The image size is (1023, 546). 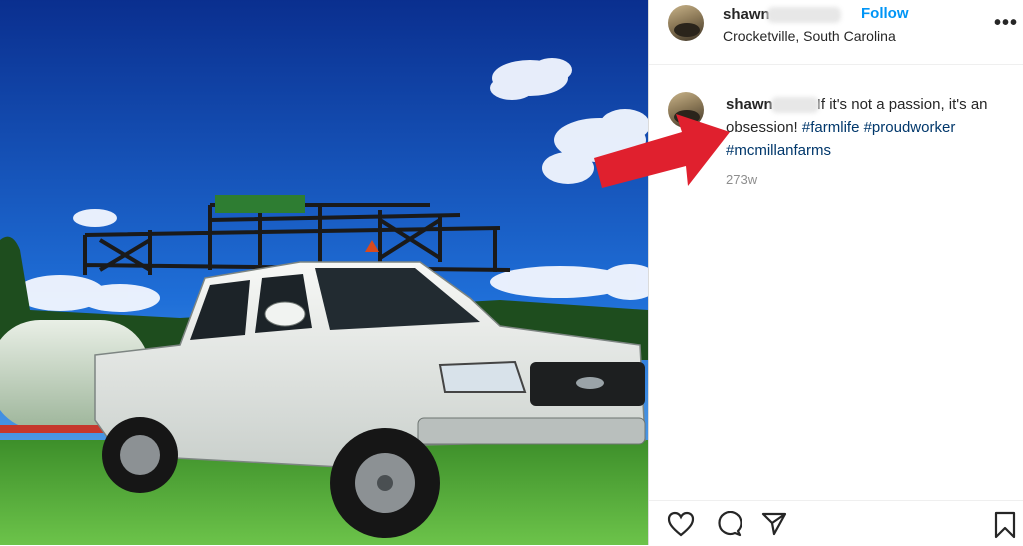 What do you see at coordinates (809, 36) in the screenshot?
I see `location-link: Crocketville, South Carolina` at bounding box center [809, 36].